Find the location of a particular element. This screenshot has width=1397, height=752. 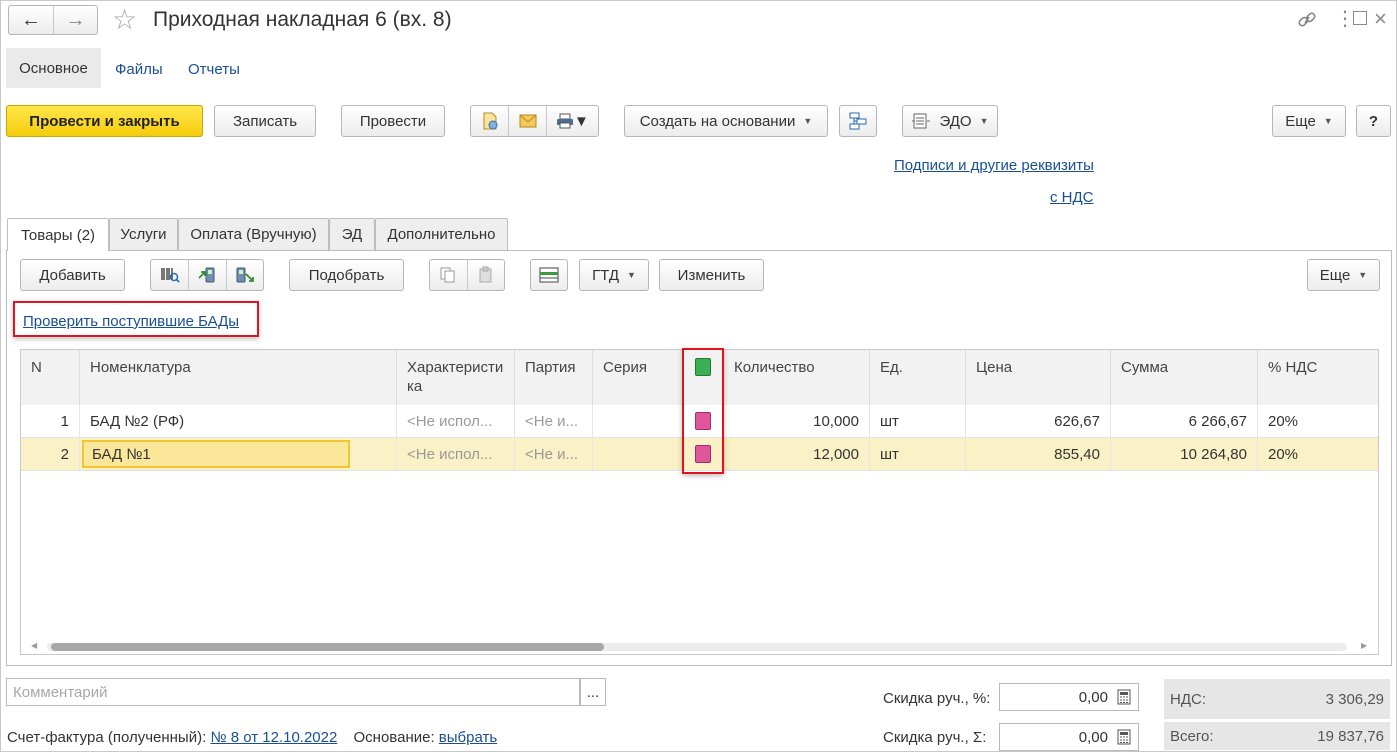

column-header-vat: % НДС is located at coordinates (1318, 377).